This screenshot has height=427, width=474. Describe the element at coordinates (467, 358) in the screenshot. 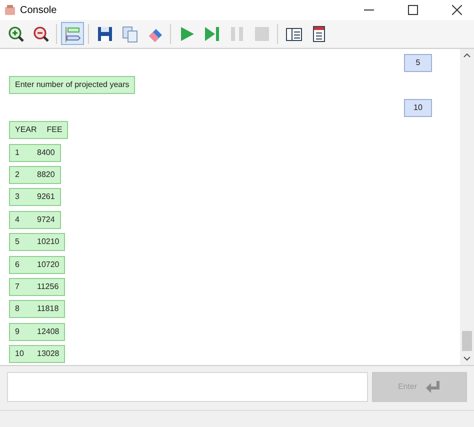

I see `scroll-down-icon` at that location.